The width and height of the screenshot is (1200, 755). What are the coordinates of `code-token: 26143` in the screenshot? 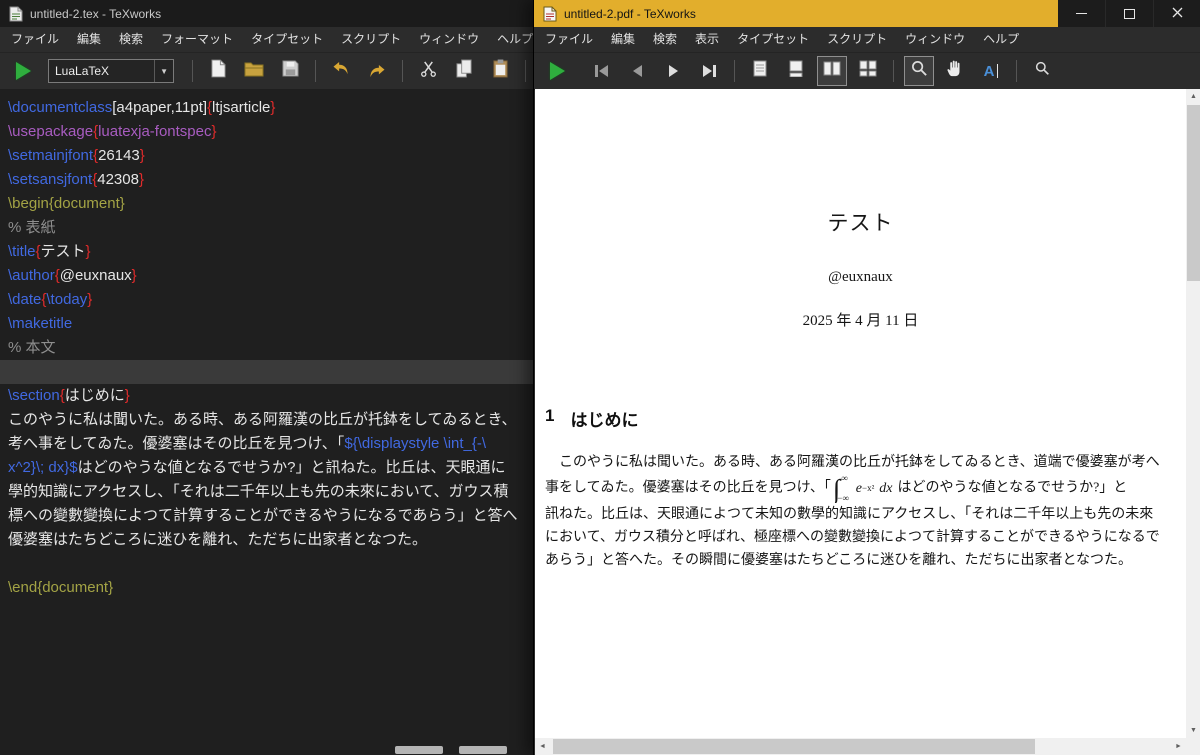 It's located at (119, 155).